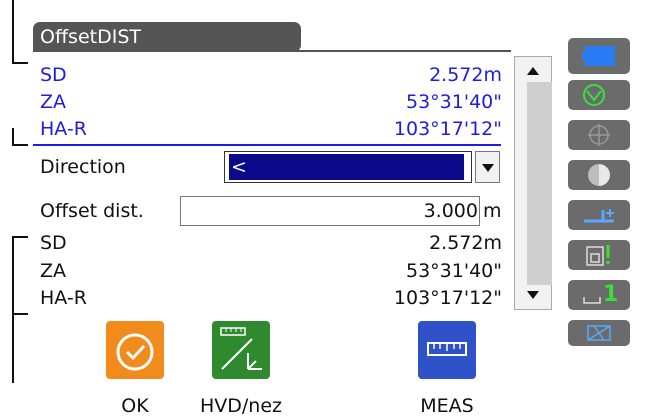 Image resolution: width=647 pixels, height=417 pixels. I want to click on laser-pointer-icon, so click(599, 333).